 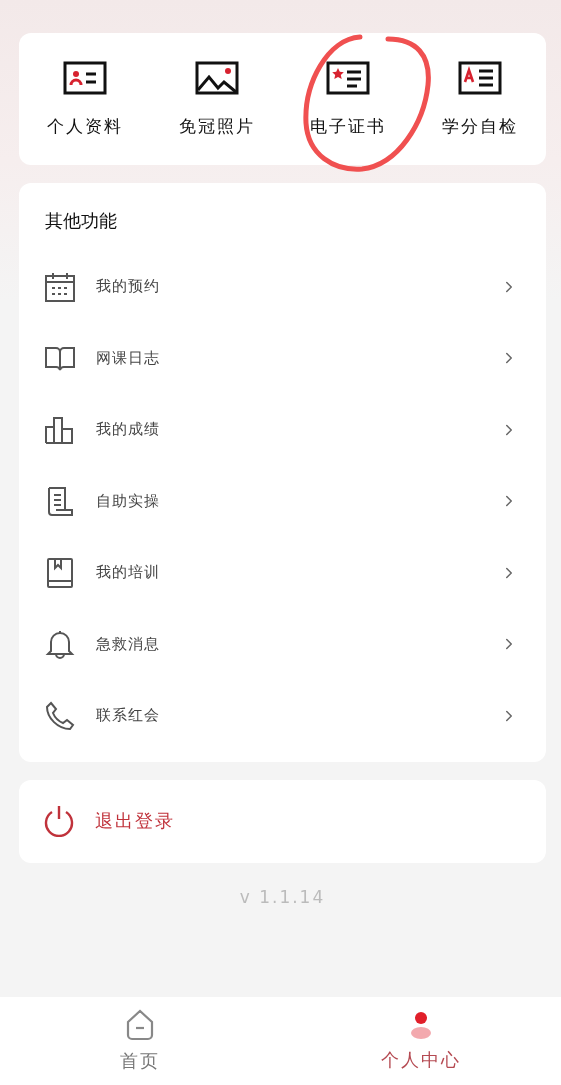 What do you see at coordinates (60, 286) in the screenshot?
I see `calendar-icon` at bounding box center [60, 286].